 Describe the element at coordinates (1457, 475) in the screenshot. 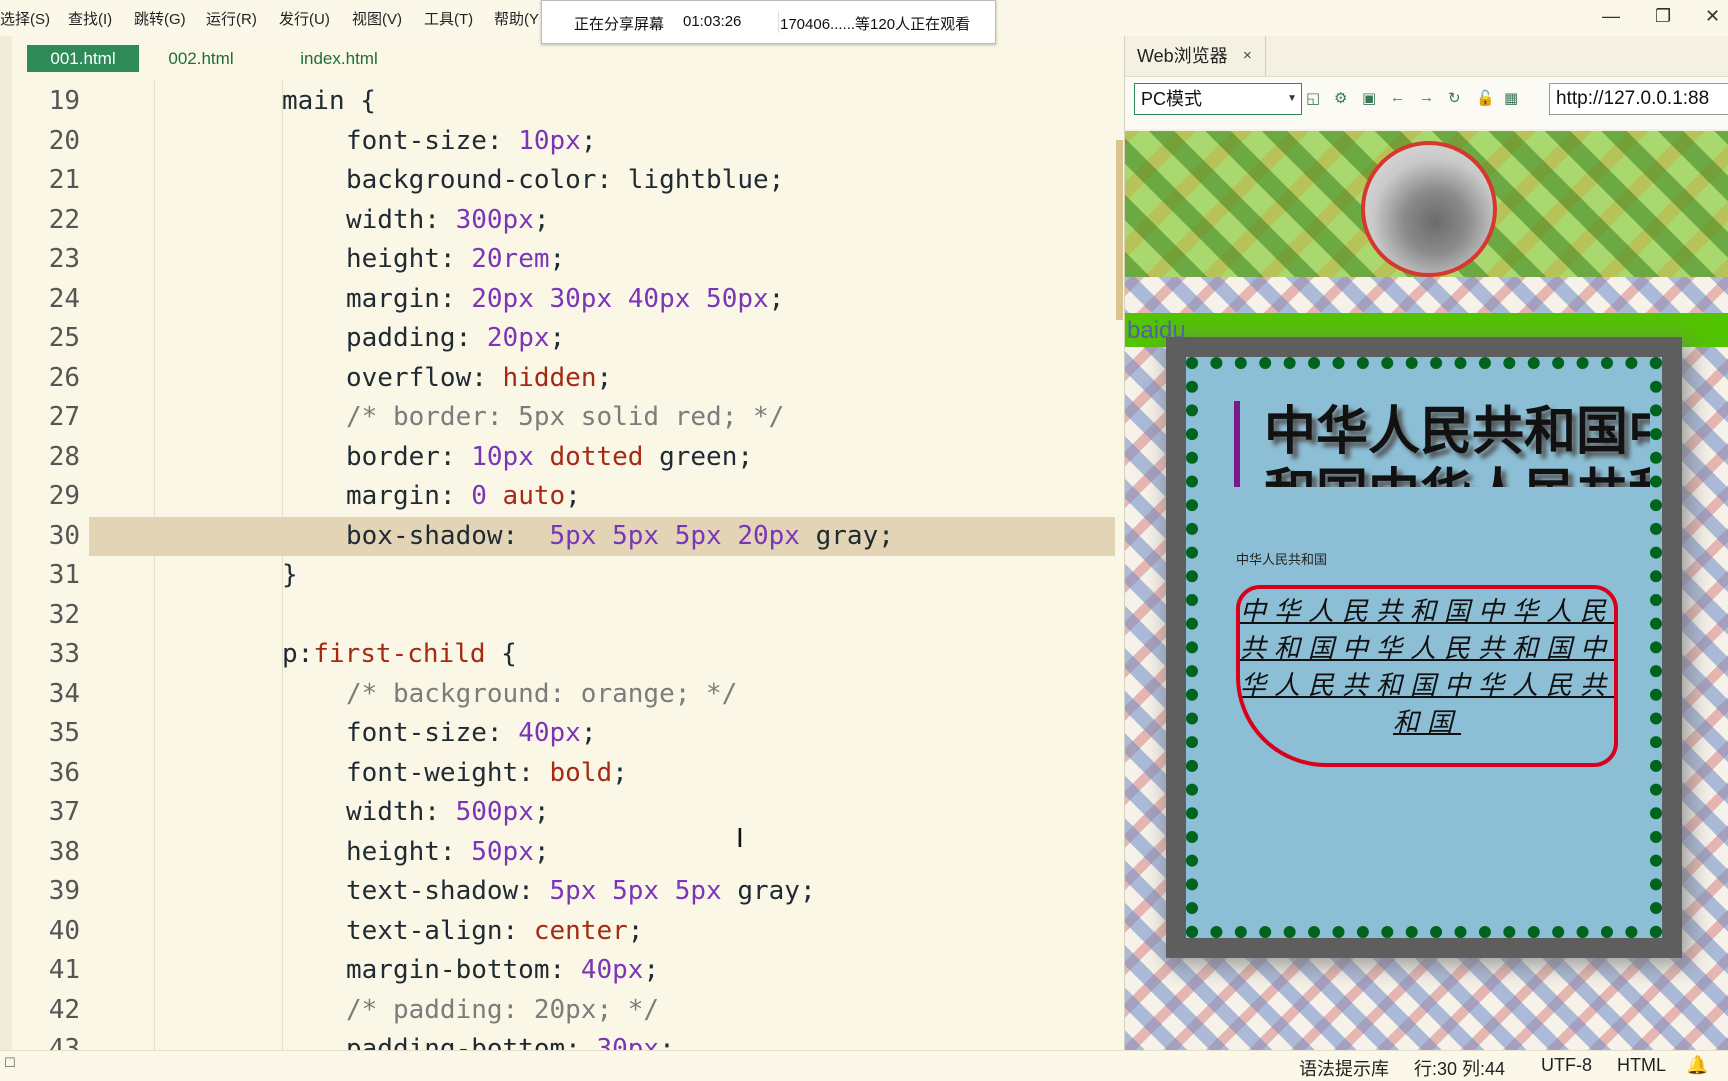

I see `title-line-2: 和国中华人民共和` at that location.